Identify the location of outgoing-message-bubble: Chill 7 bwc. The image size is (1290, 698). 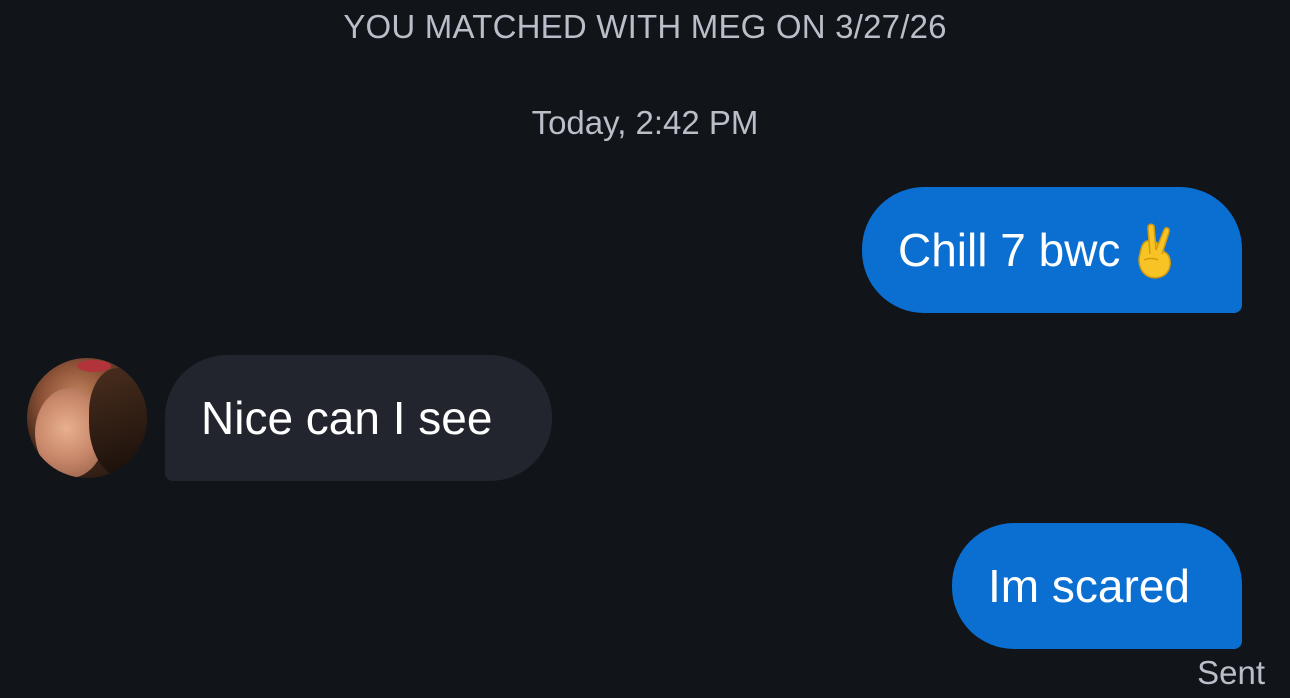
(1052, 250).